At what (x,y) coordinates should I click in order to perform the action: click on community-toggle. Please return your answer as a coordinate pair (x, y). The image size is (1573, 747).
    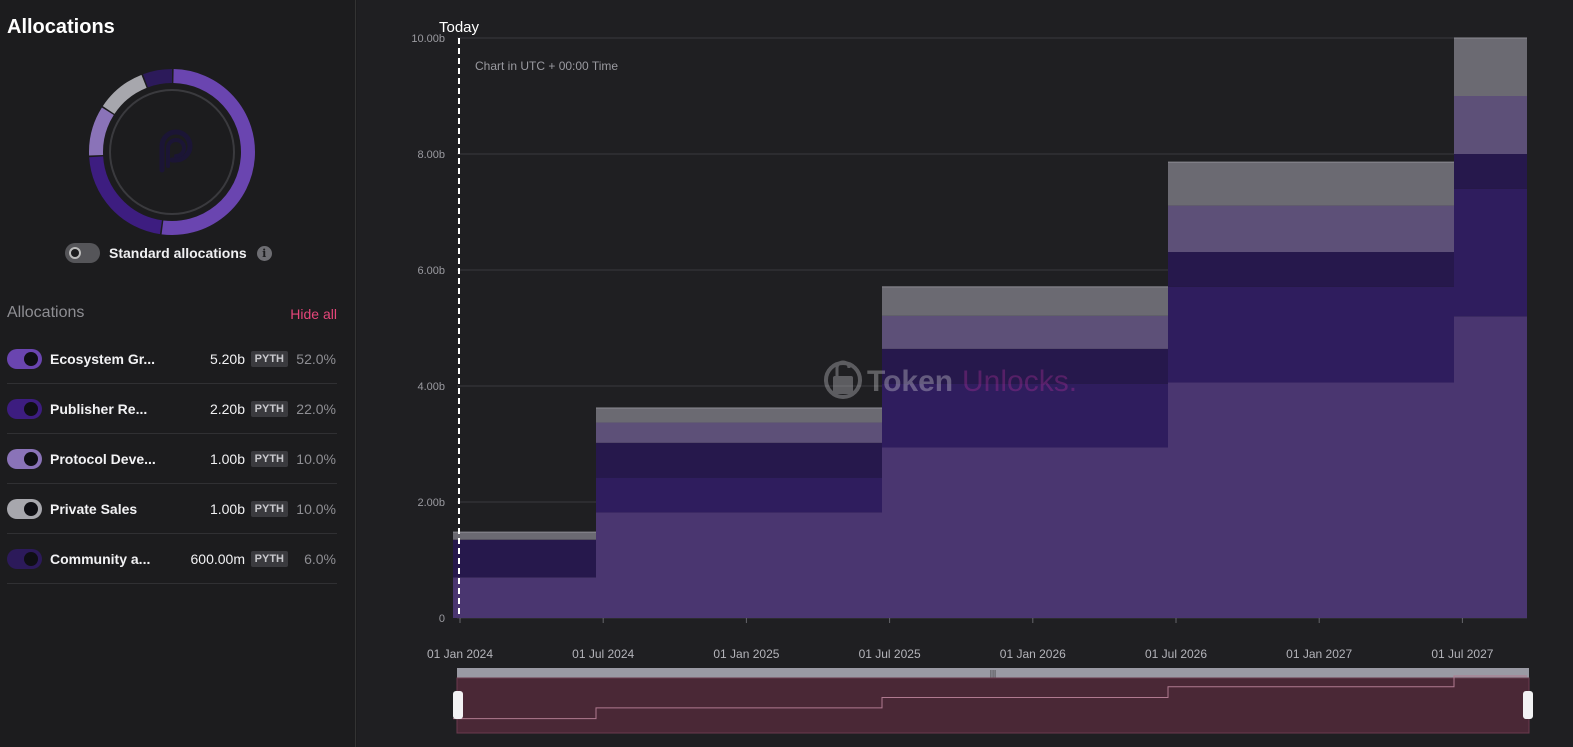
    Looking at the image, I should click on (24, 558).